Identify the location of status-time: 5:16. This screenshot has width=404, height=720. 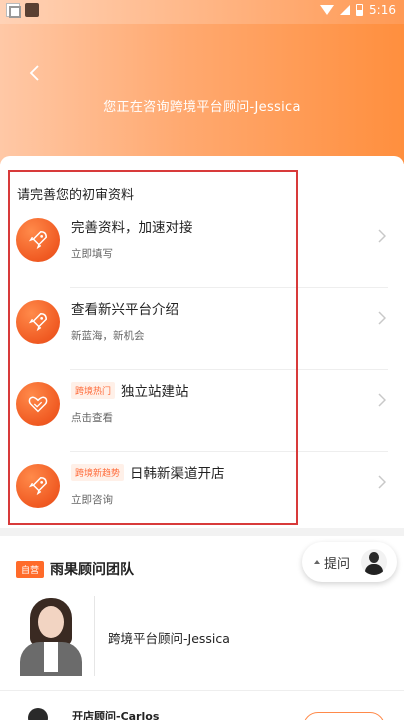
(382, 10).